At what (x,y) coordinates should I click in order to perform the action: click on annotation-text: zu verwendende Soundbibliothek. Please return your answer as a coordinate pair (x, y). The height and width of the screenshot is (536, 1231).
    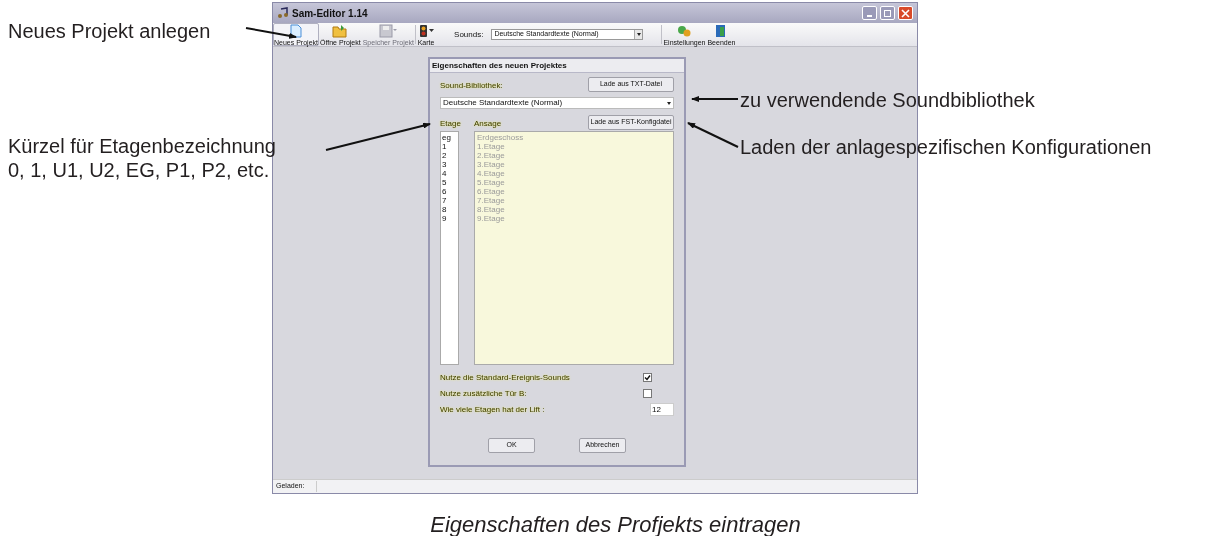
    Looking at the image, I should click on (887, 100).